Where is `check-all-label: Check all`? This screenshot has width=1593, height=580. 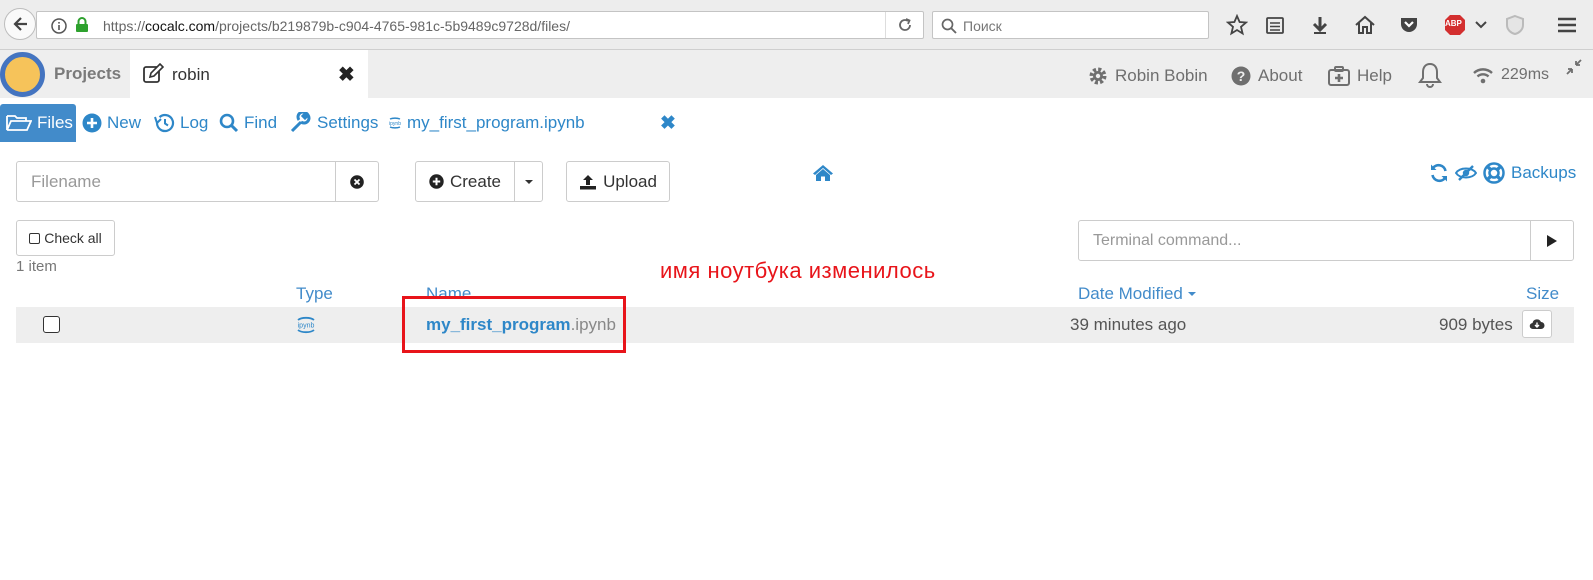
check-all-label: Check all is located at coordinates (73, 238).